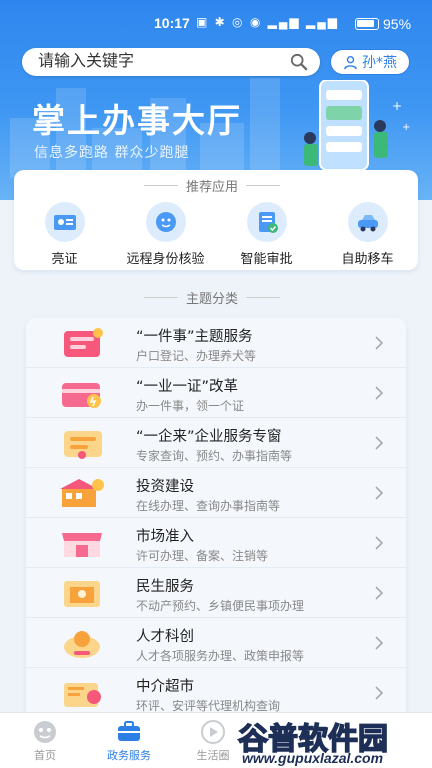  What do you see at coordinates (83, 342) in the screenshot?
I see `one-thing-service-icon` at bounding box center [83, 342].